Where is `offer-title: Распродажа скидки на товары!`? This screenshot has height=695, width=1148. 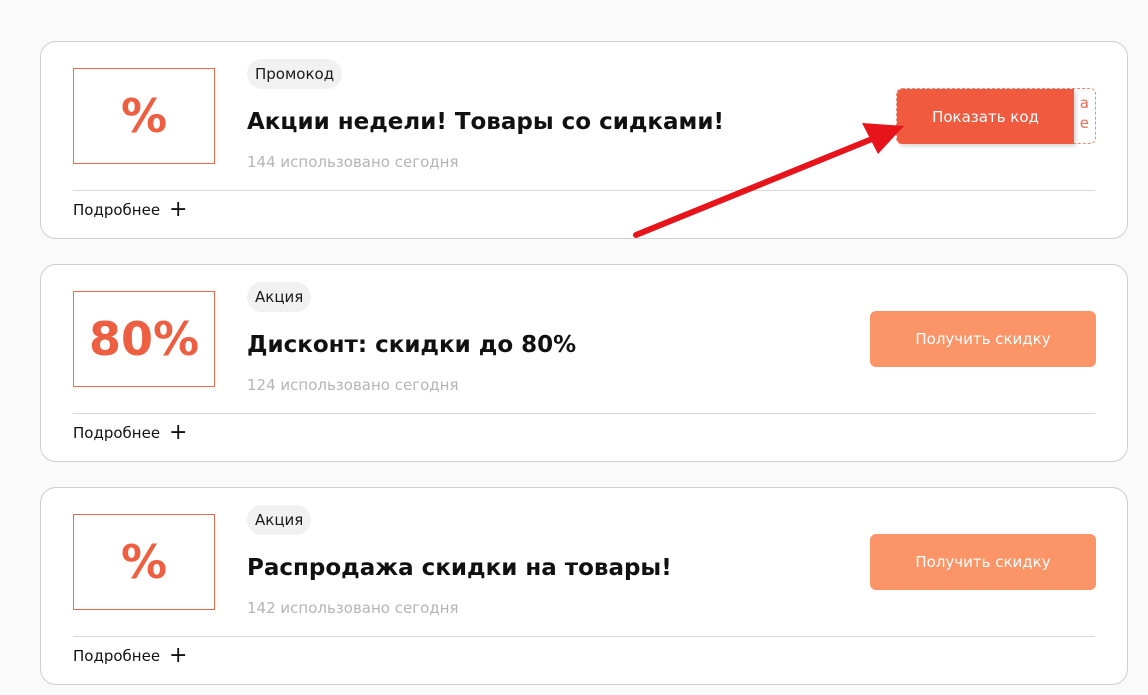
offer-title: Распродажа скидки на товары! is located at coordinates (459, 568).